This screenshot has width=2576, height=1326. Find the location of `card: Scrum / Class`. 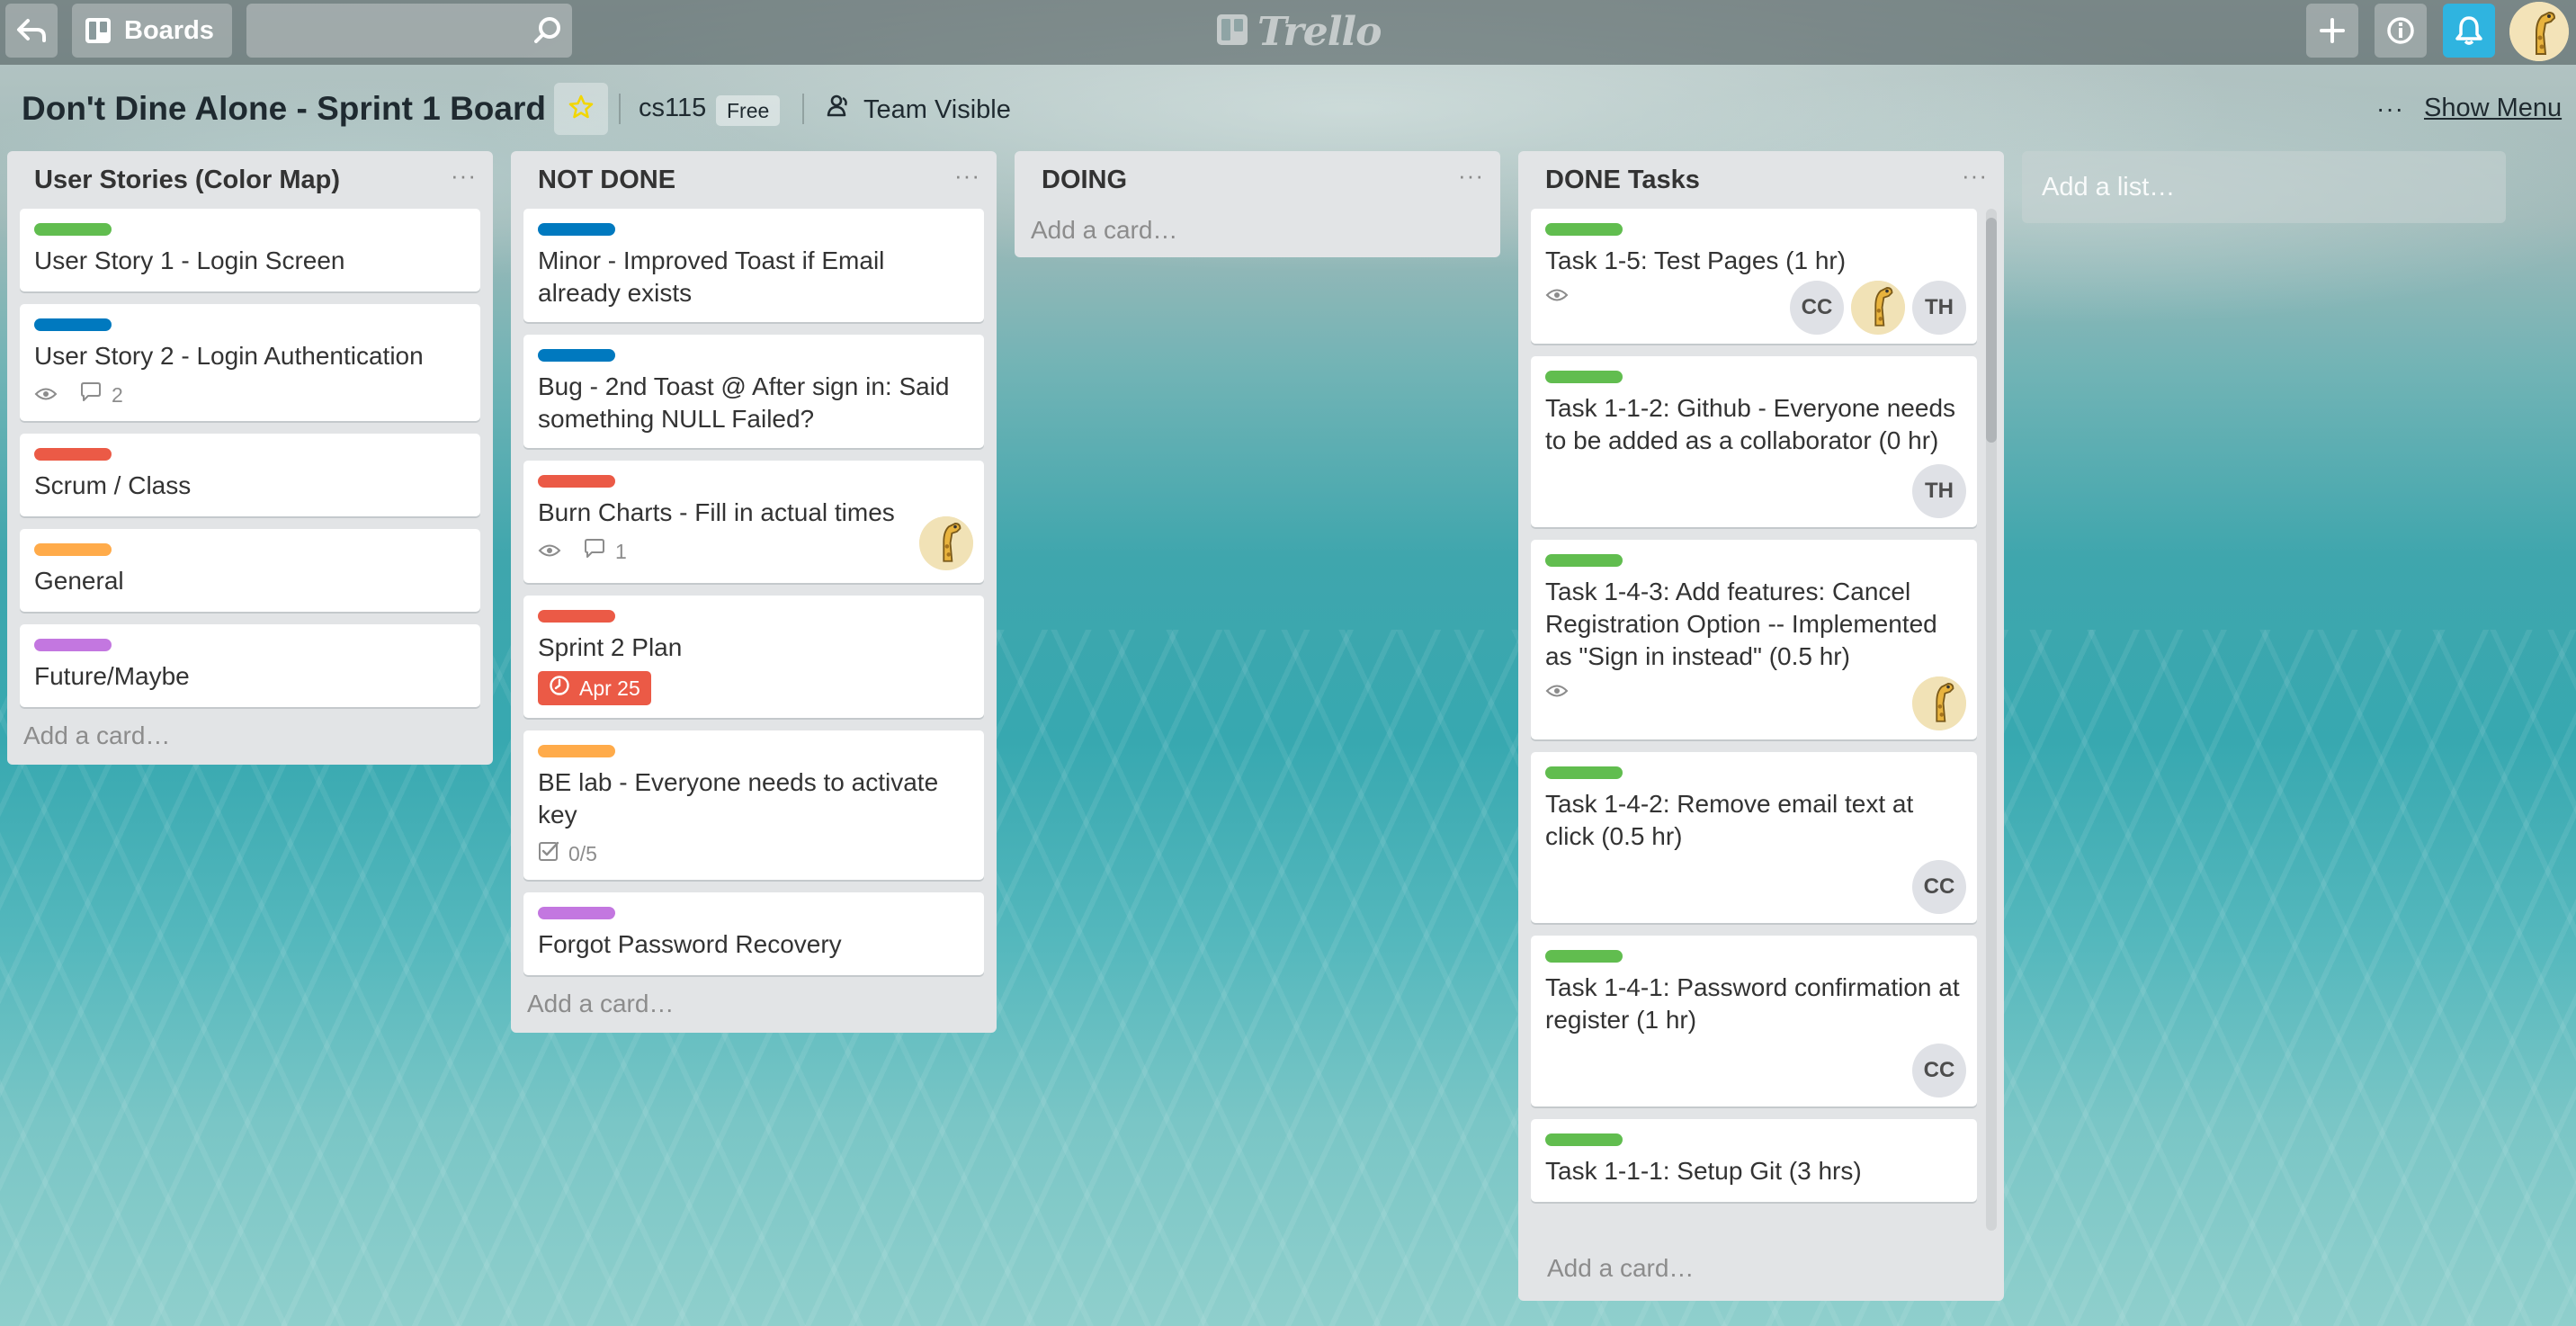

card: Scrum / Class is located at coordinates (250, 475).